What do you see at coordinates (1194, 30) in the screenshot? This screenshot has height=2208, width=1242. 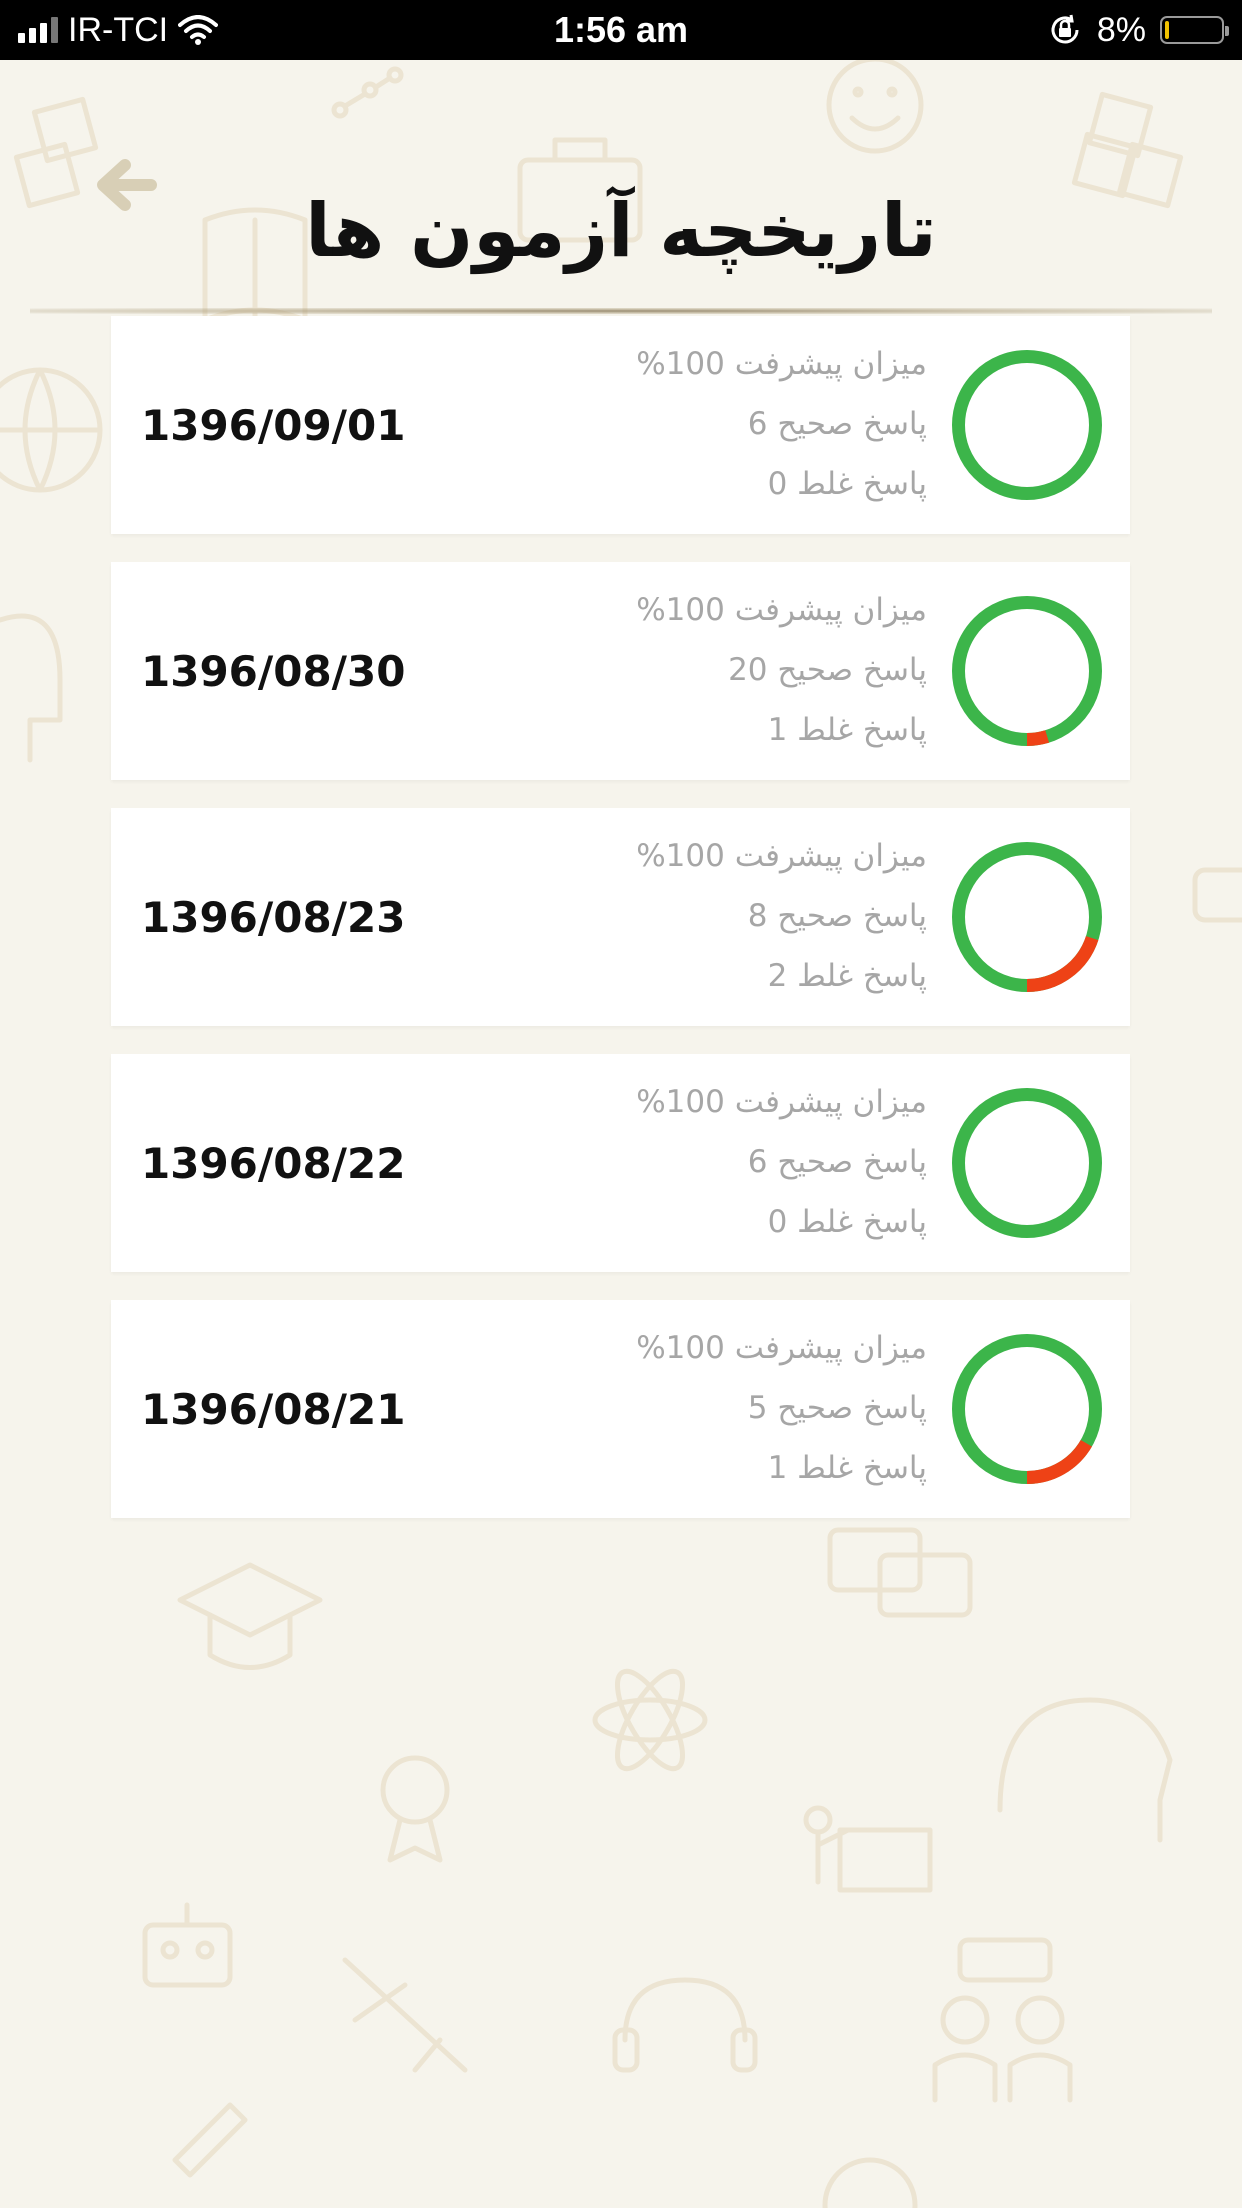 I see `battery-icon` at bounding box center [1194, 30].